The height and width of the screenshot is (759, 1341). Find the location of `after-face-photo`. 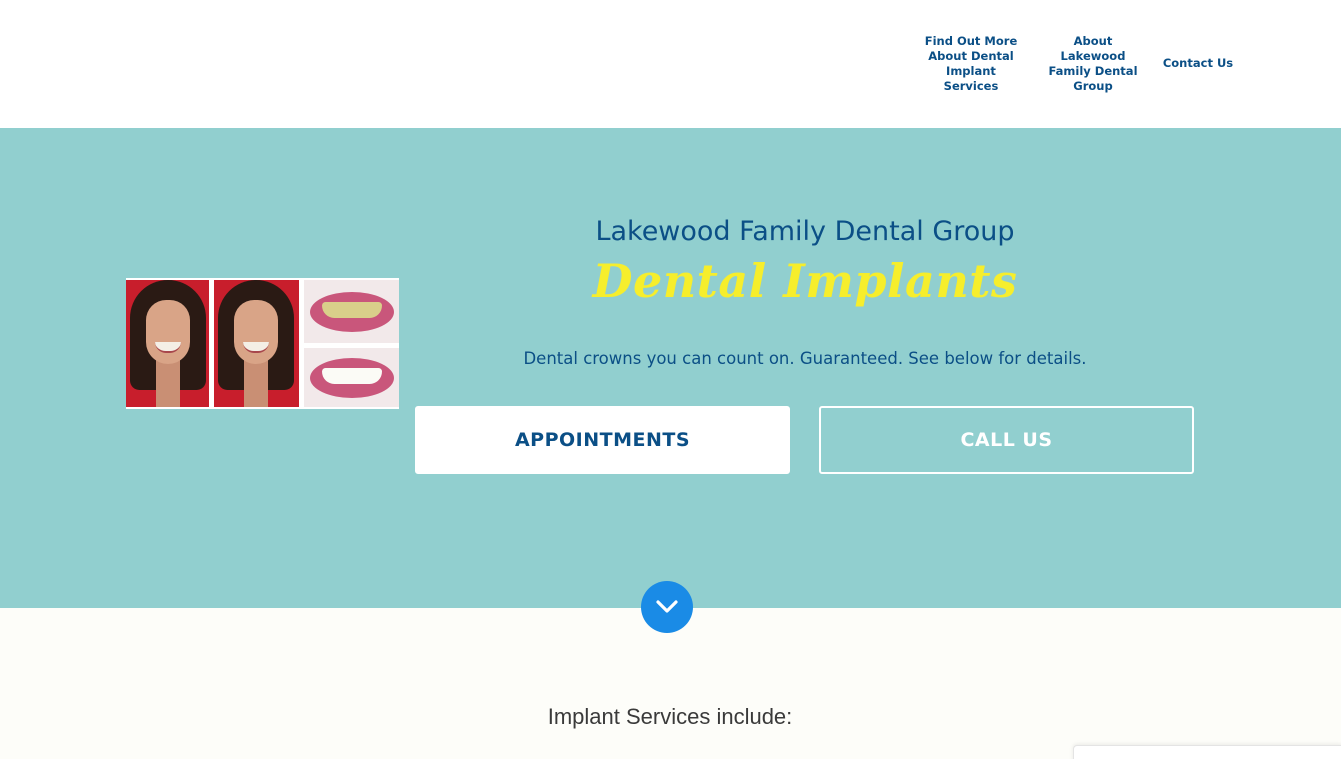

after-face-photo is located at coordinates (256, 343).